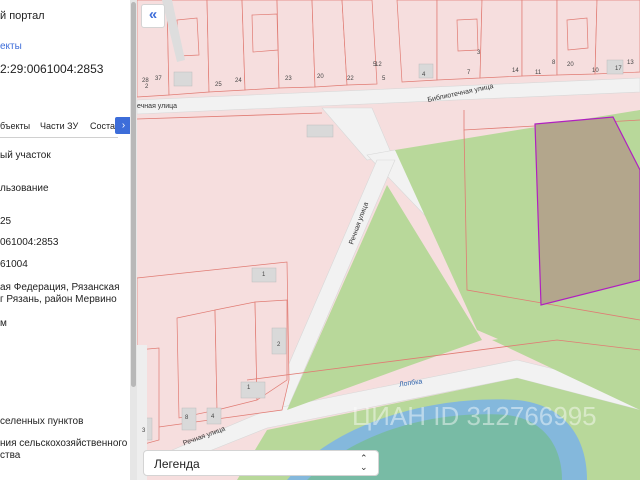  I want to click on field-area: м, so click(3, 323).